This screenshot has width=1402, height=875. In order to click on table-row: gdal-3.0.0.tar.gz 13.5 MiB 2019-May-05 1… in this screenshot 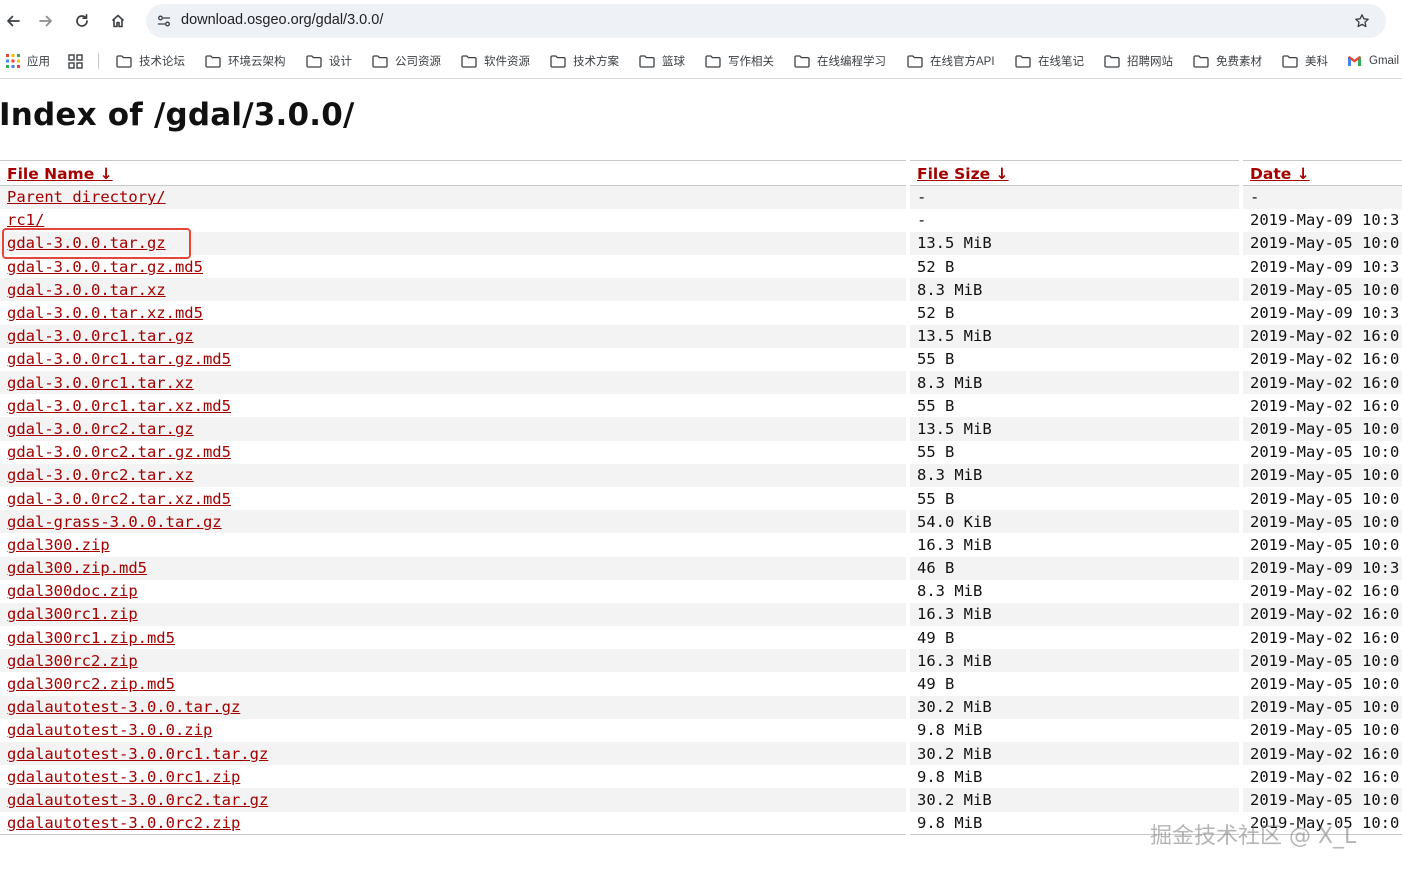, I will do `click(701, 243)`.